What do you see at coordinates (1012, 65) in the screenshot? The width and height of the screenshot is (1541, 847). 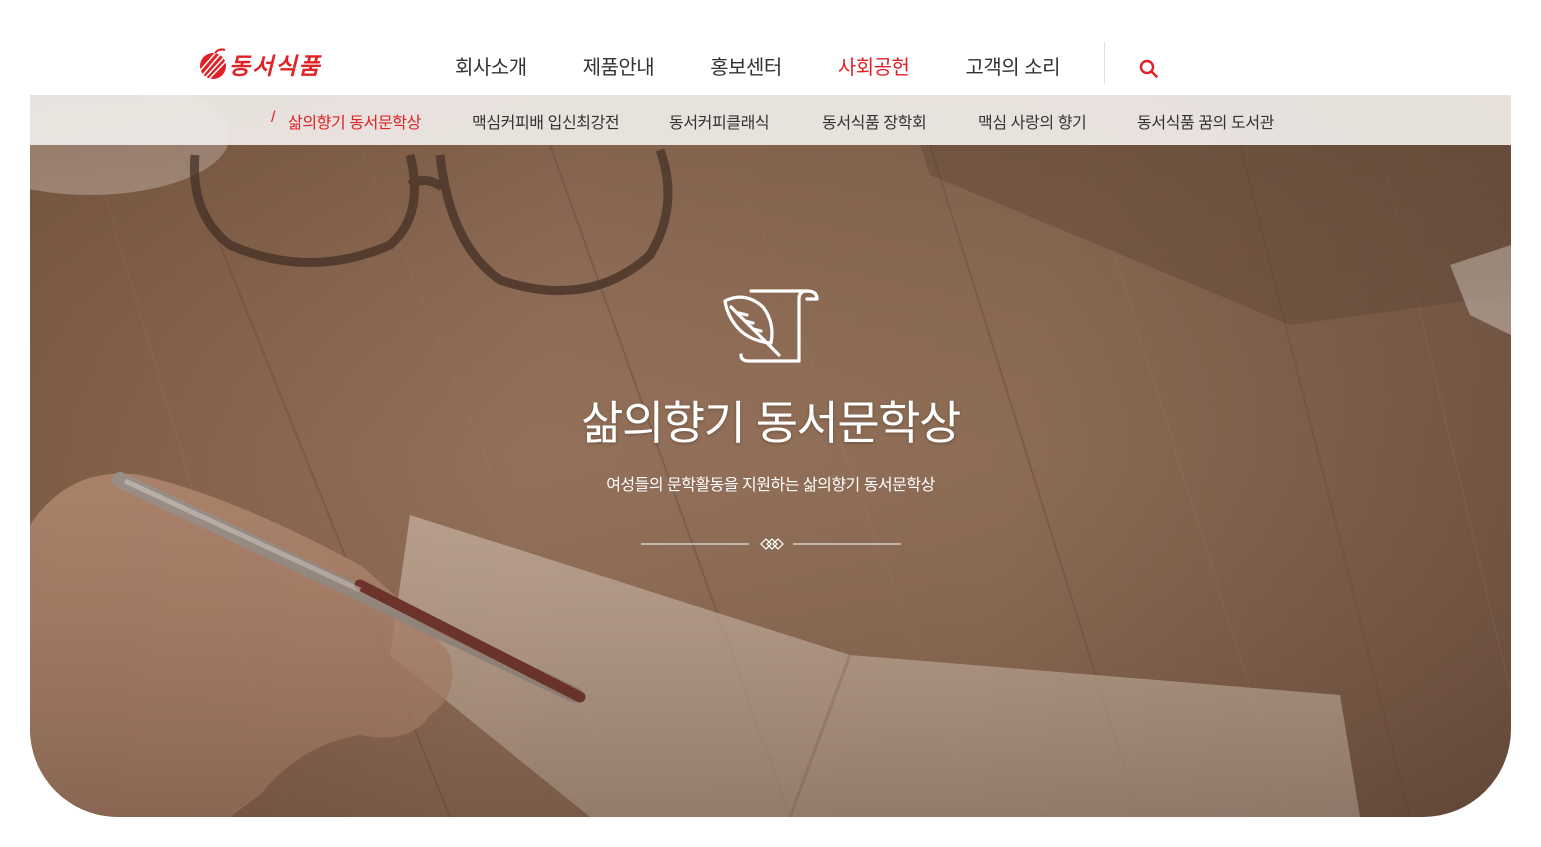 I see `nav-item-customer-voice: 고객의 소리` at bounding box center [1012, 65].